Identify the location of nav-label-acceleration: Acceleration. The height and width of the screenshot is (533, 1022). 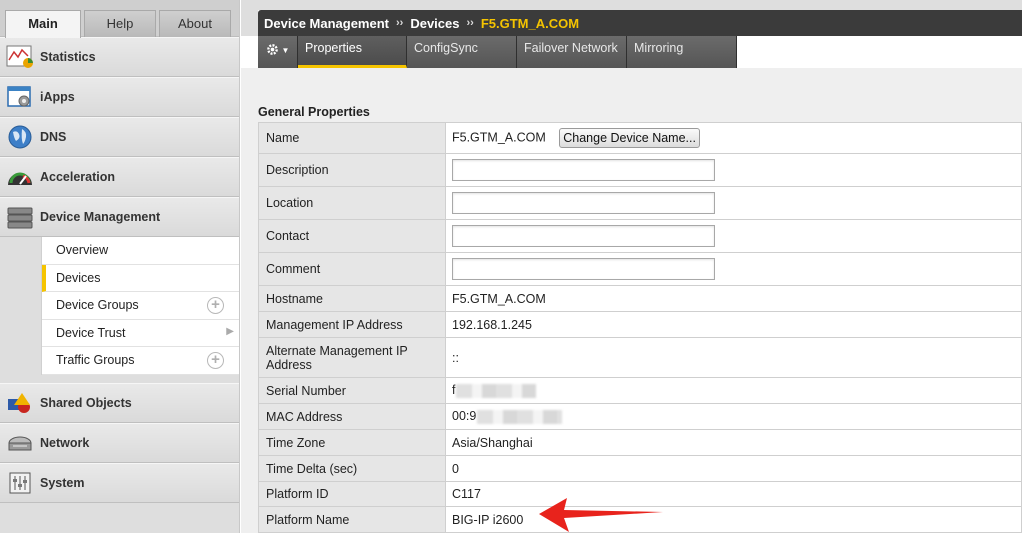
(78, 177).